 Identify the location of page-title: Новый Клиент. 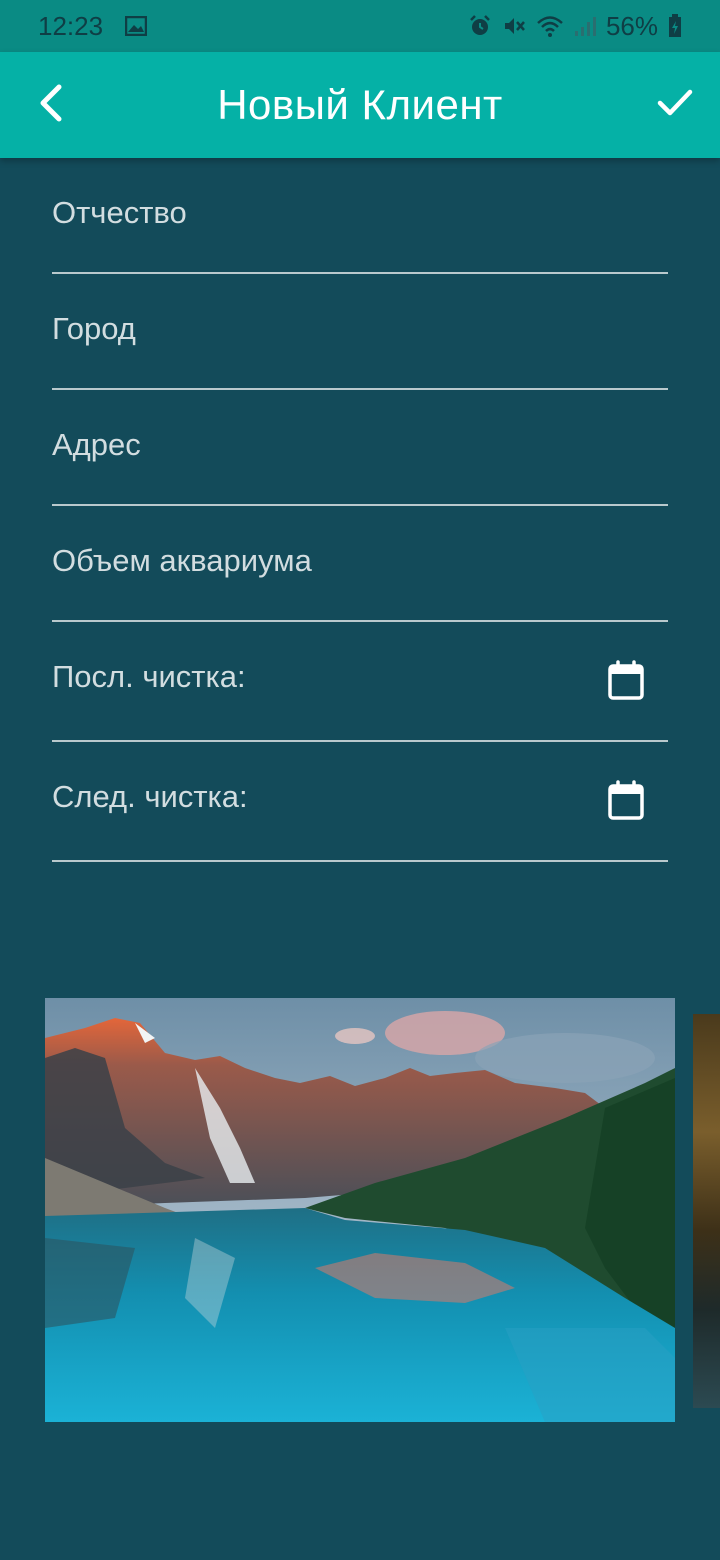
(360, 104).